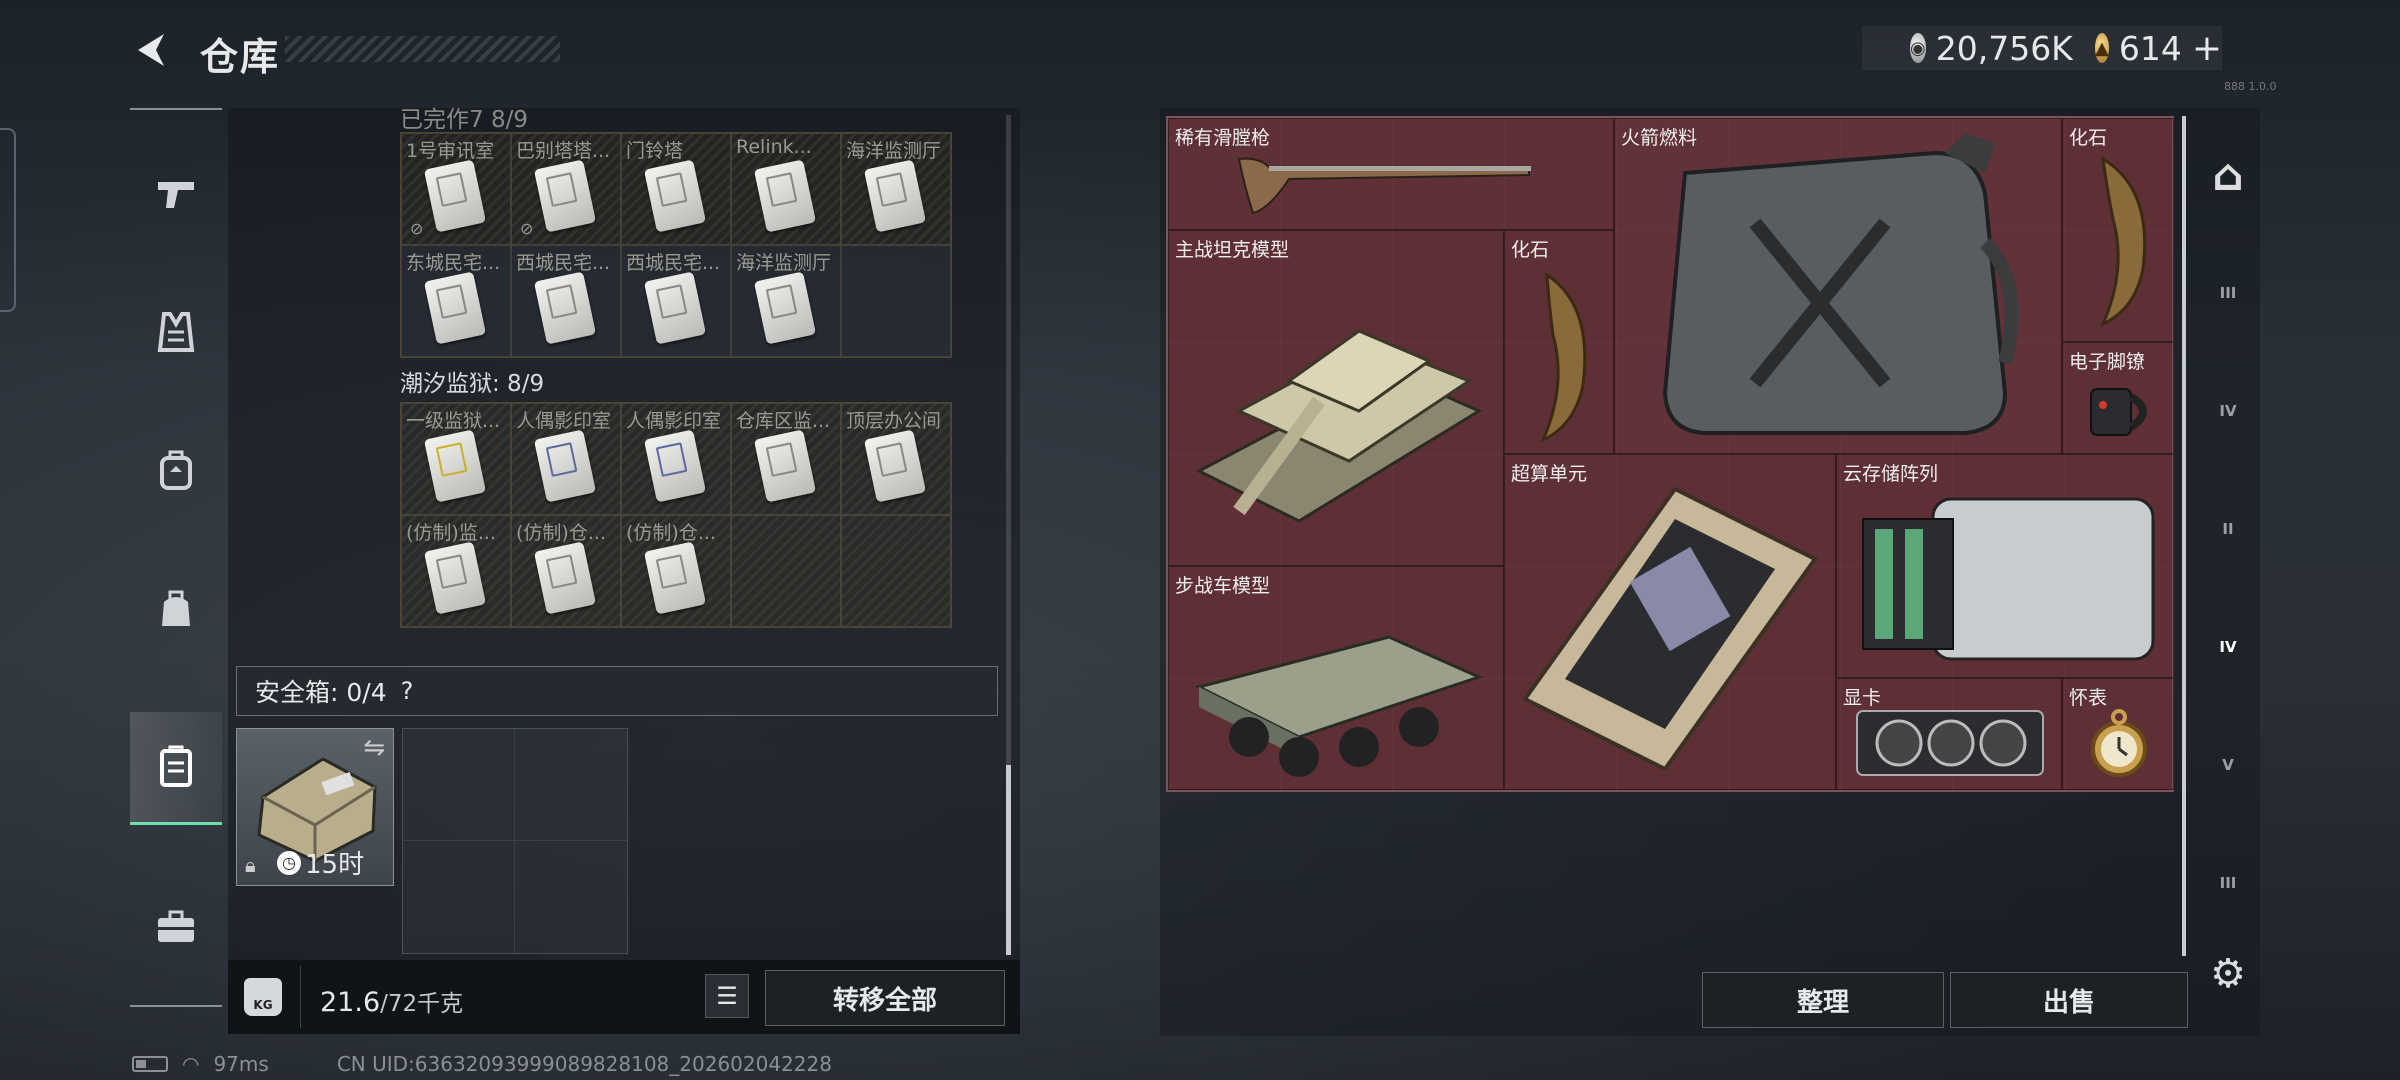 The height and width of the screenshot is (1080, 2400). I want to click on side-pull-tab, so click(8, 220).